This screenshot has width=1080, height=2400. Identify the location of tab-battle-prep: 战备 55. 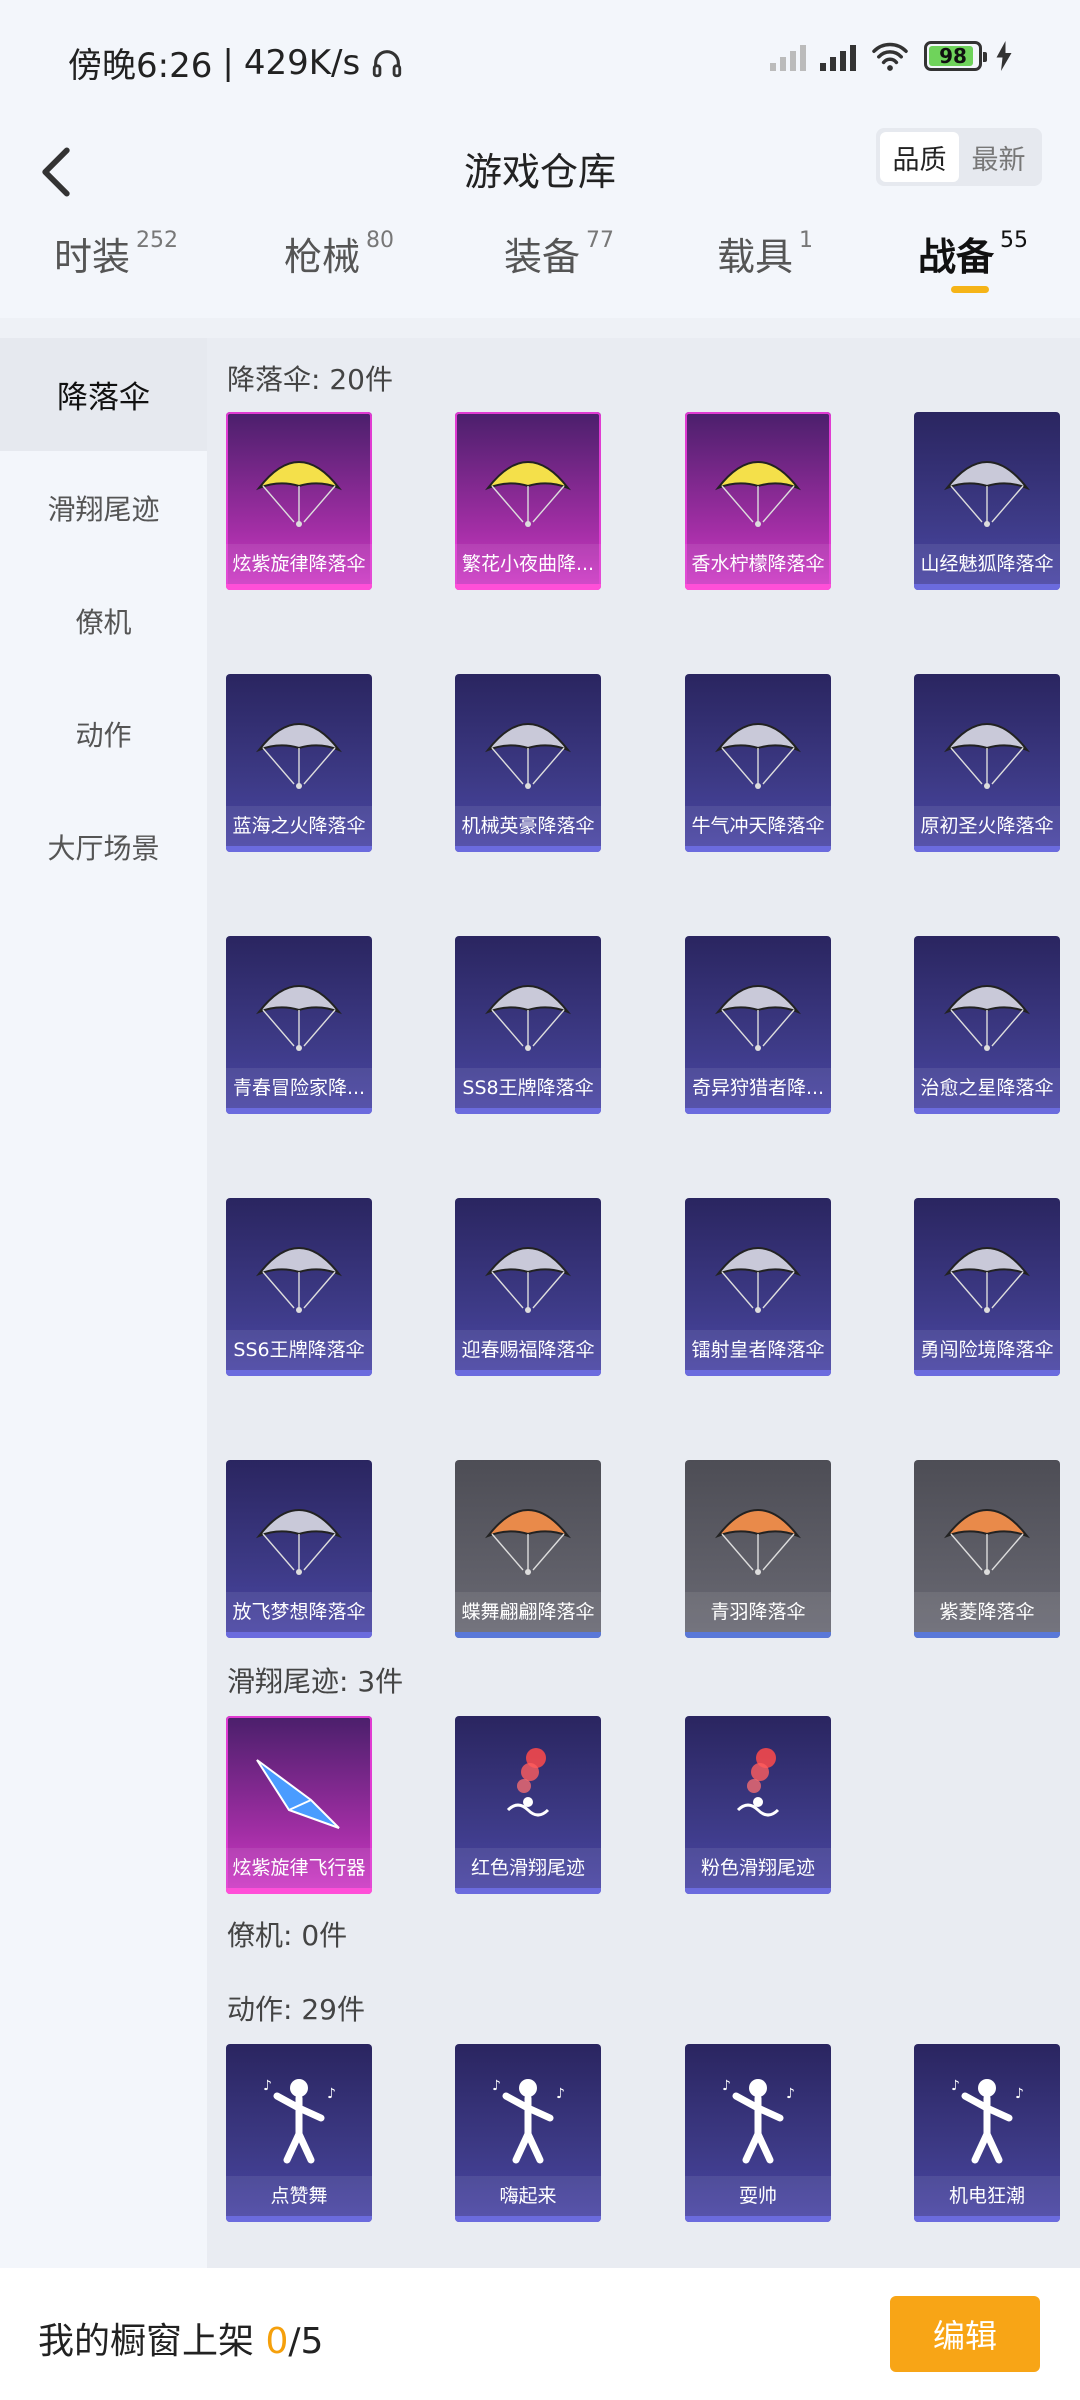
(973, 272).